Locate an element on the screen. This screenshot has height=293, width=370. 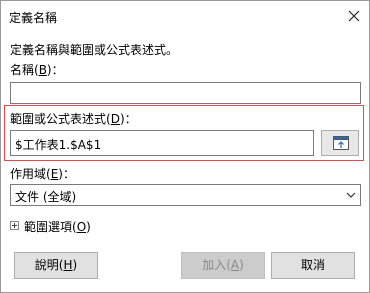
chevron-down-icon is located at coordinates (351, 195).